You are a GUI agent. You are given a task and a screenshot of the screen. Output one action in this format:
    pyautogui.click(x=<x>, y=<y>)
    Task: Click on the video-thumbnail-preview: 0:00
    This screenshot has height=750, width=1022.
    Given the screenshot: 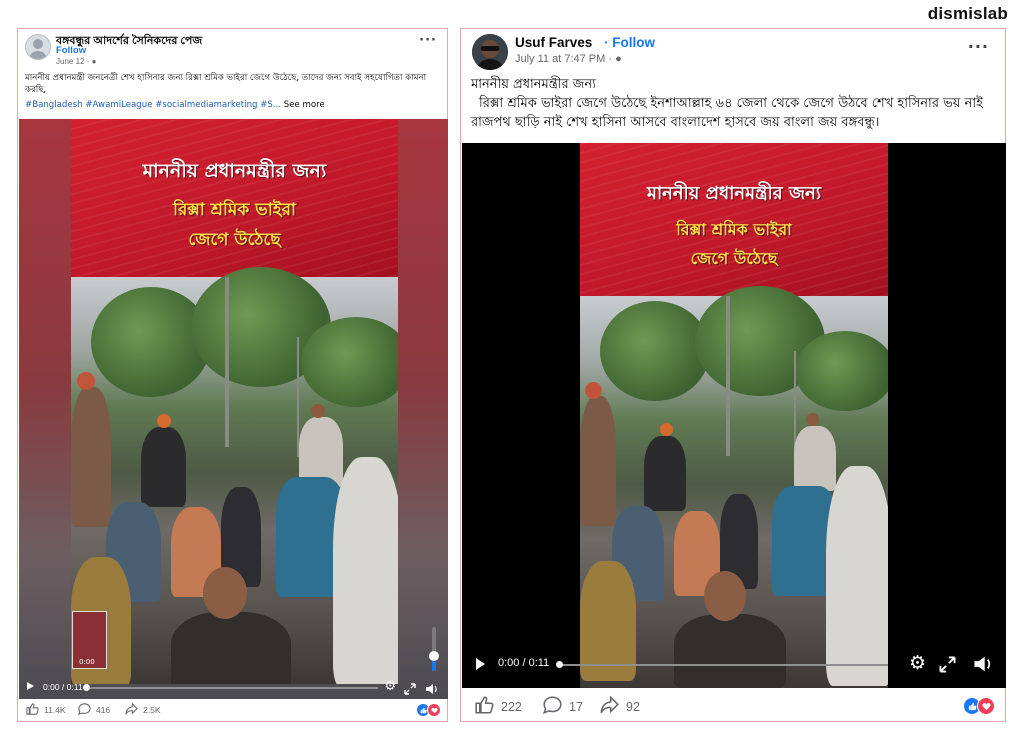 What is the action you would take?
    pyautogui.click(x=89, y=640)
    